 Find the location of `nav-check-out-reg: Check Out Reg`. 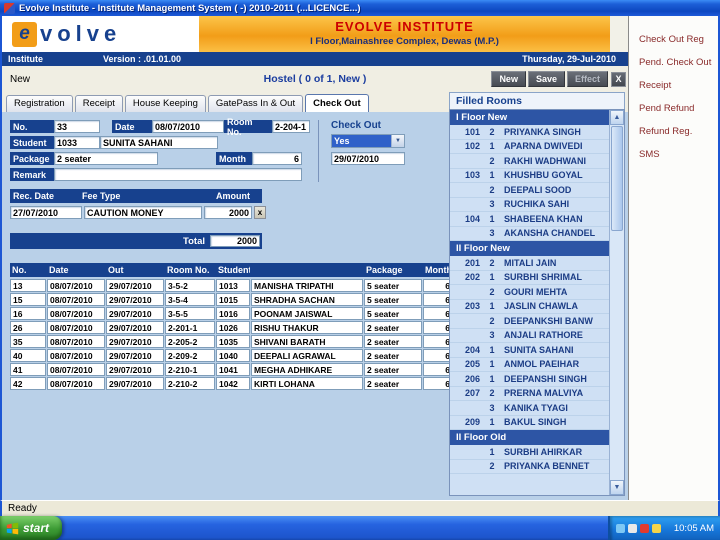

nav-check-out-reg: Check Out Reg is located at coordinates (673, 39).